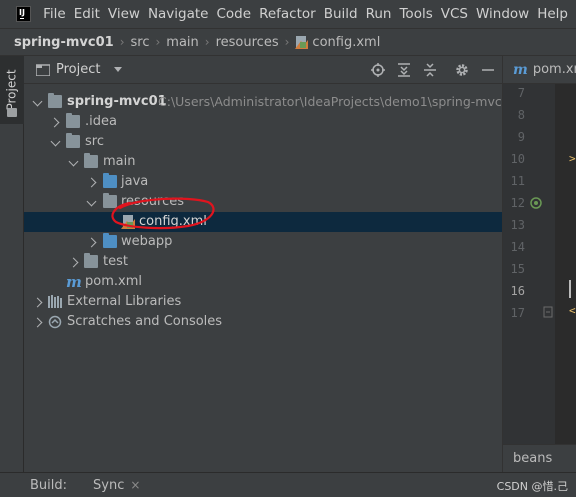 This screenshot has height=497, width=576. I want to click on annotation-circle, so click(163, 213).